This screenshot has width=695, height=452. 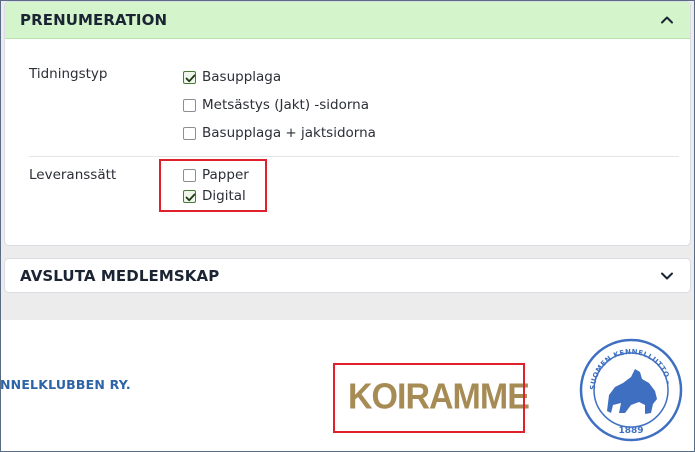 What do you see at coordinates (439, 397) in the screenshot?
I see `koiramme-logo: KOIRAMME` at bounding box center [439, 397].